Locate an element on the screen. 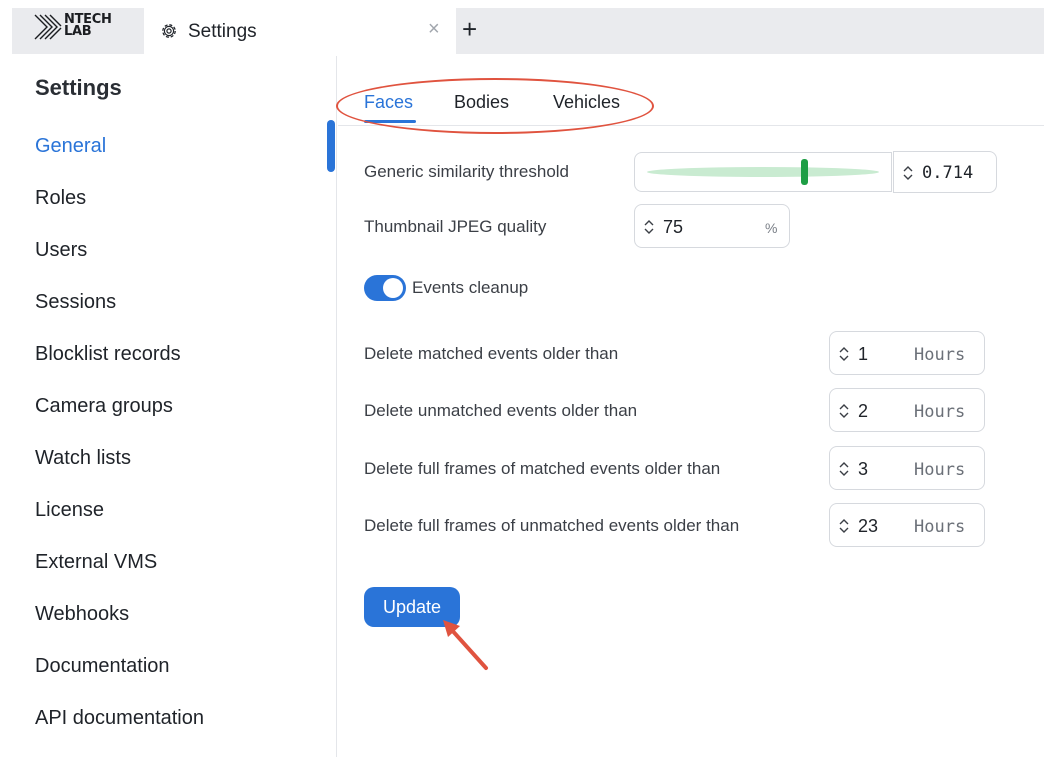  sidebar-item-camera-groups: Camera groups is located at coordinates (104, 406).